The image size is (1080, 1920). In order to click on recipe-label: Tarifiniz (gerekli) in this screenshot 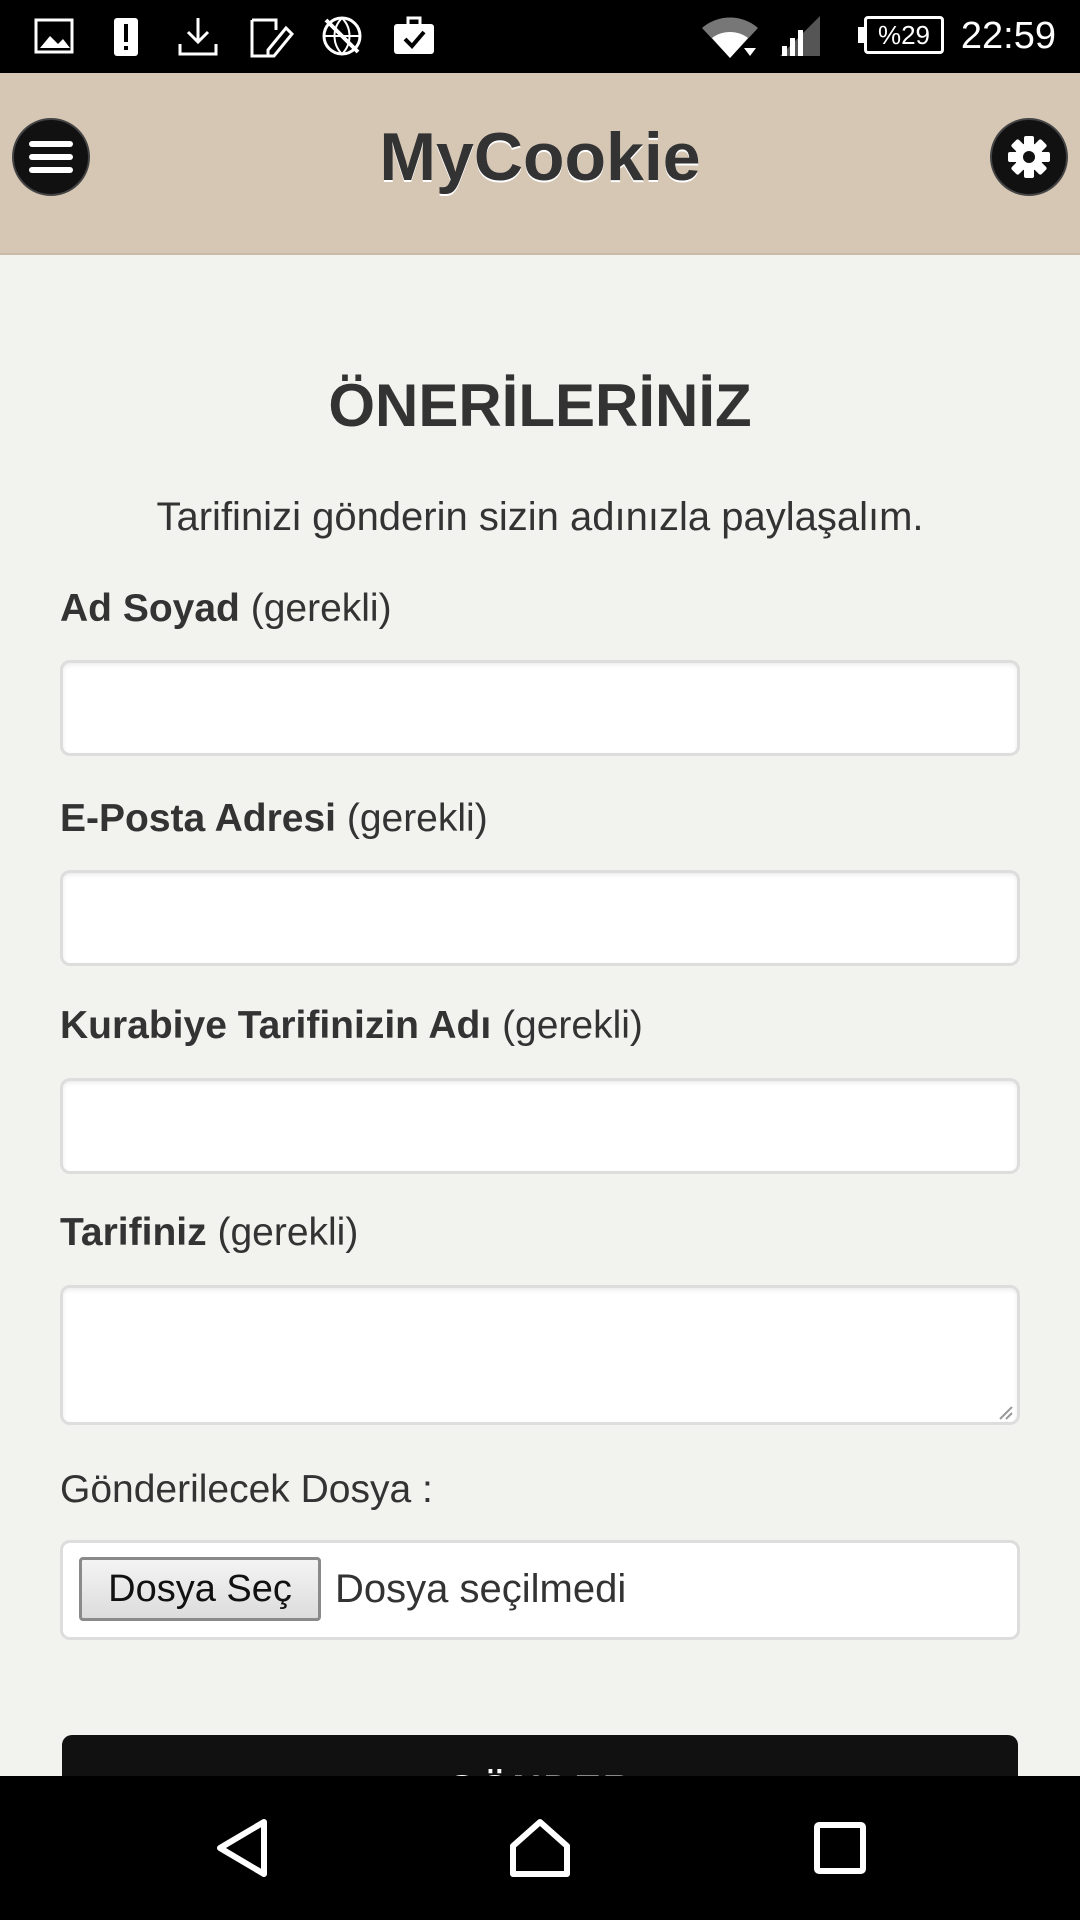, I will do `click(209, 1233)`.